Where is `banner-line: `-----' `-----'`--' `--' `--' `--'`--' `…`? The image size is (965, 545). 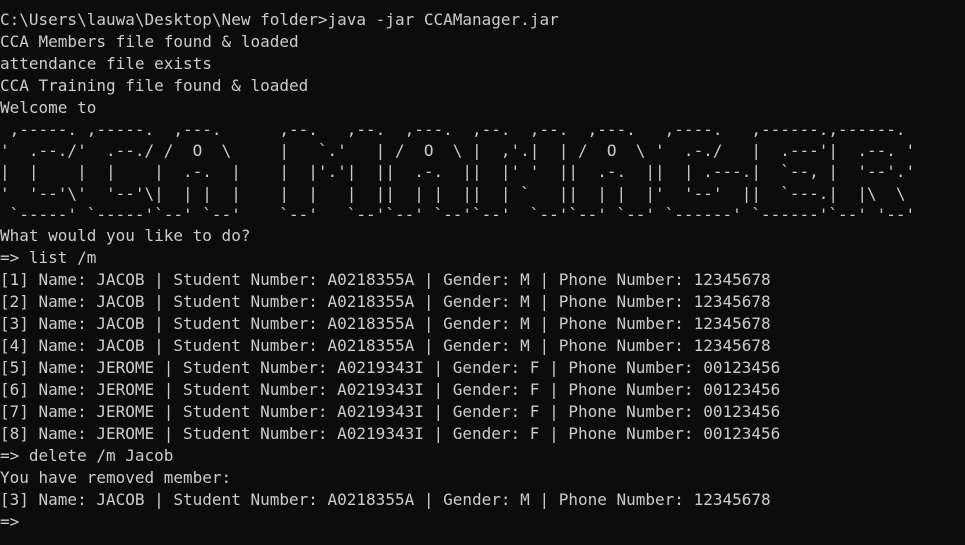
banner-line: `-----' `-----'`--' `--' `--' `--'`--' `… is located at coordinates (458, 214).